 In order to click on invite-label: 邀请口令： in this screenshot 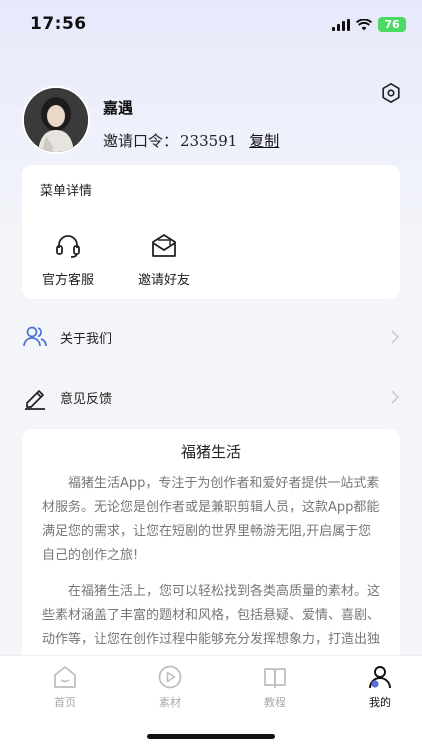, I will do `click(141, 141)`.